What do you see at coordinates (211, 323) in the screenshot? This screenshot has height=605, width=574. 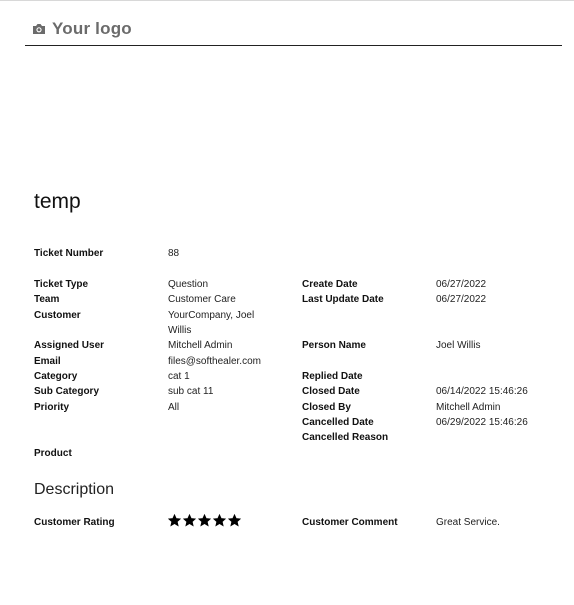 I see `customer-value: YourCompany, Joel Willis` at bounding box center [211, 323].